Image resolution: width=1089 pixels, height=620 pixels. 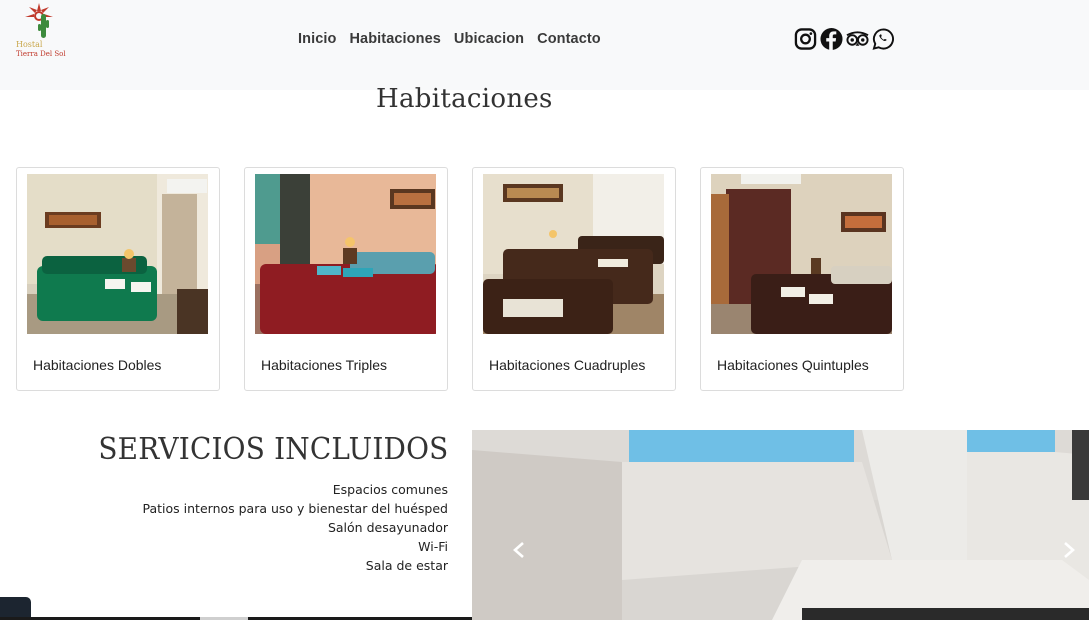 I want to click on room-card-triples: Habitaciones Triples, so click(x=346, y=279).